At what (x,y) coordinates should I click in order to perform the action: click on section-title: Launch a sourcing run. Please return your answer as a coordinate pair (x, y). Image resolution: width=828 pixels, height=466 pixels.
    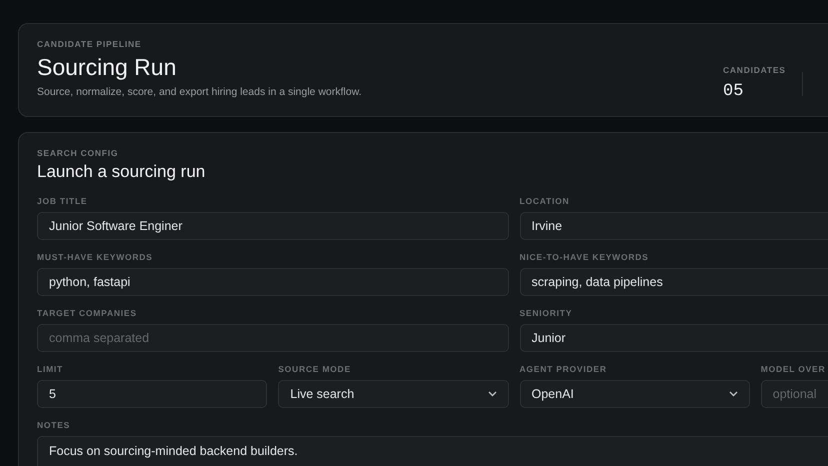
    Looking at the image, I should click on (121, 172).